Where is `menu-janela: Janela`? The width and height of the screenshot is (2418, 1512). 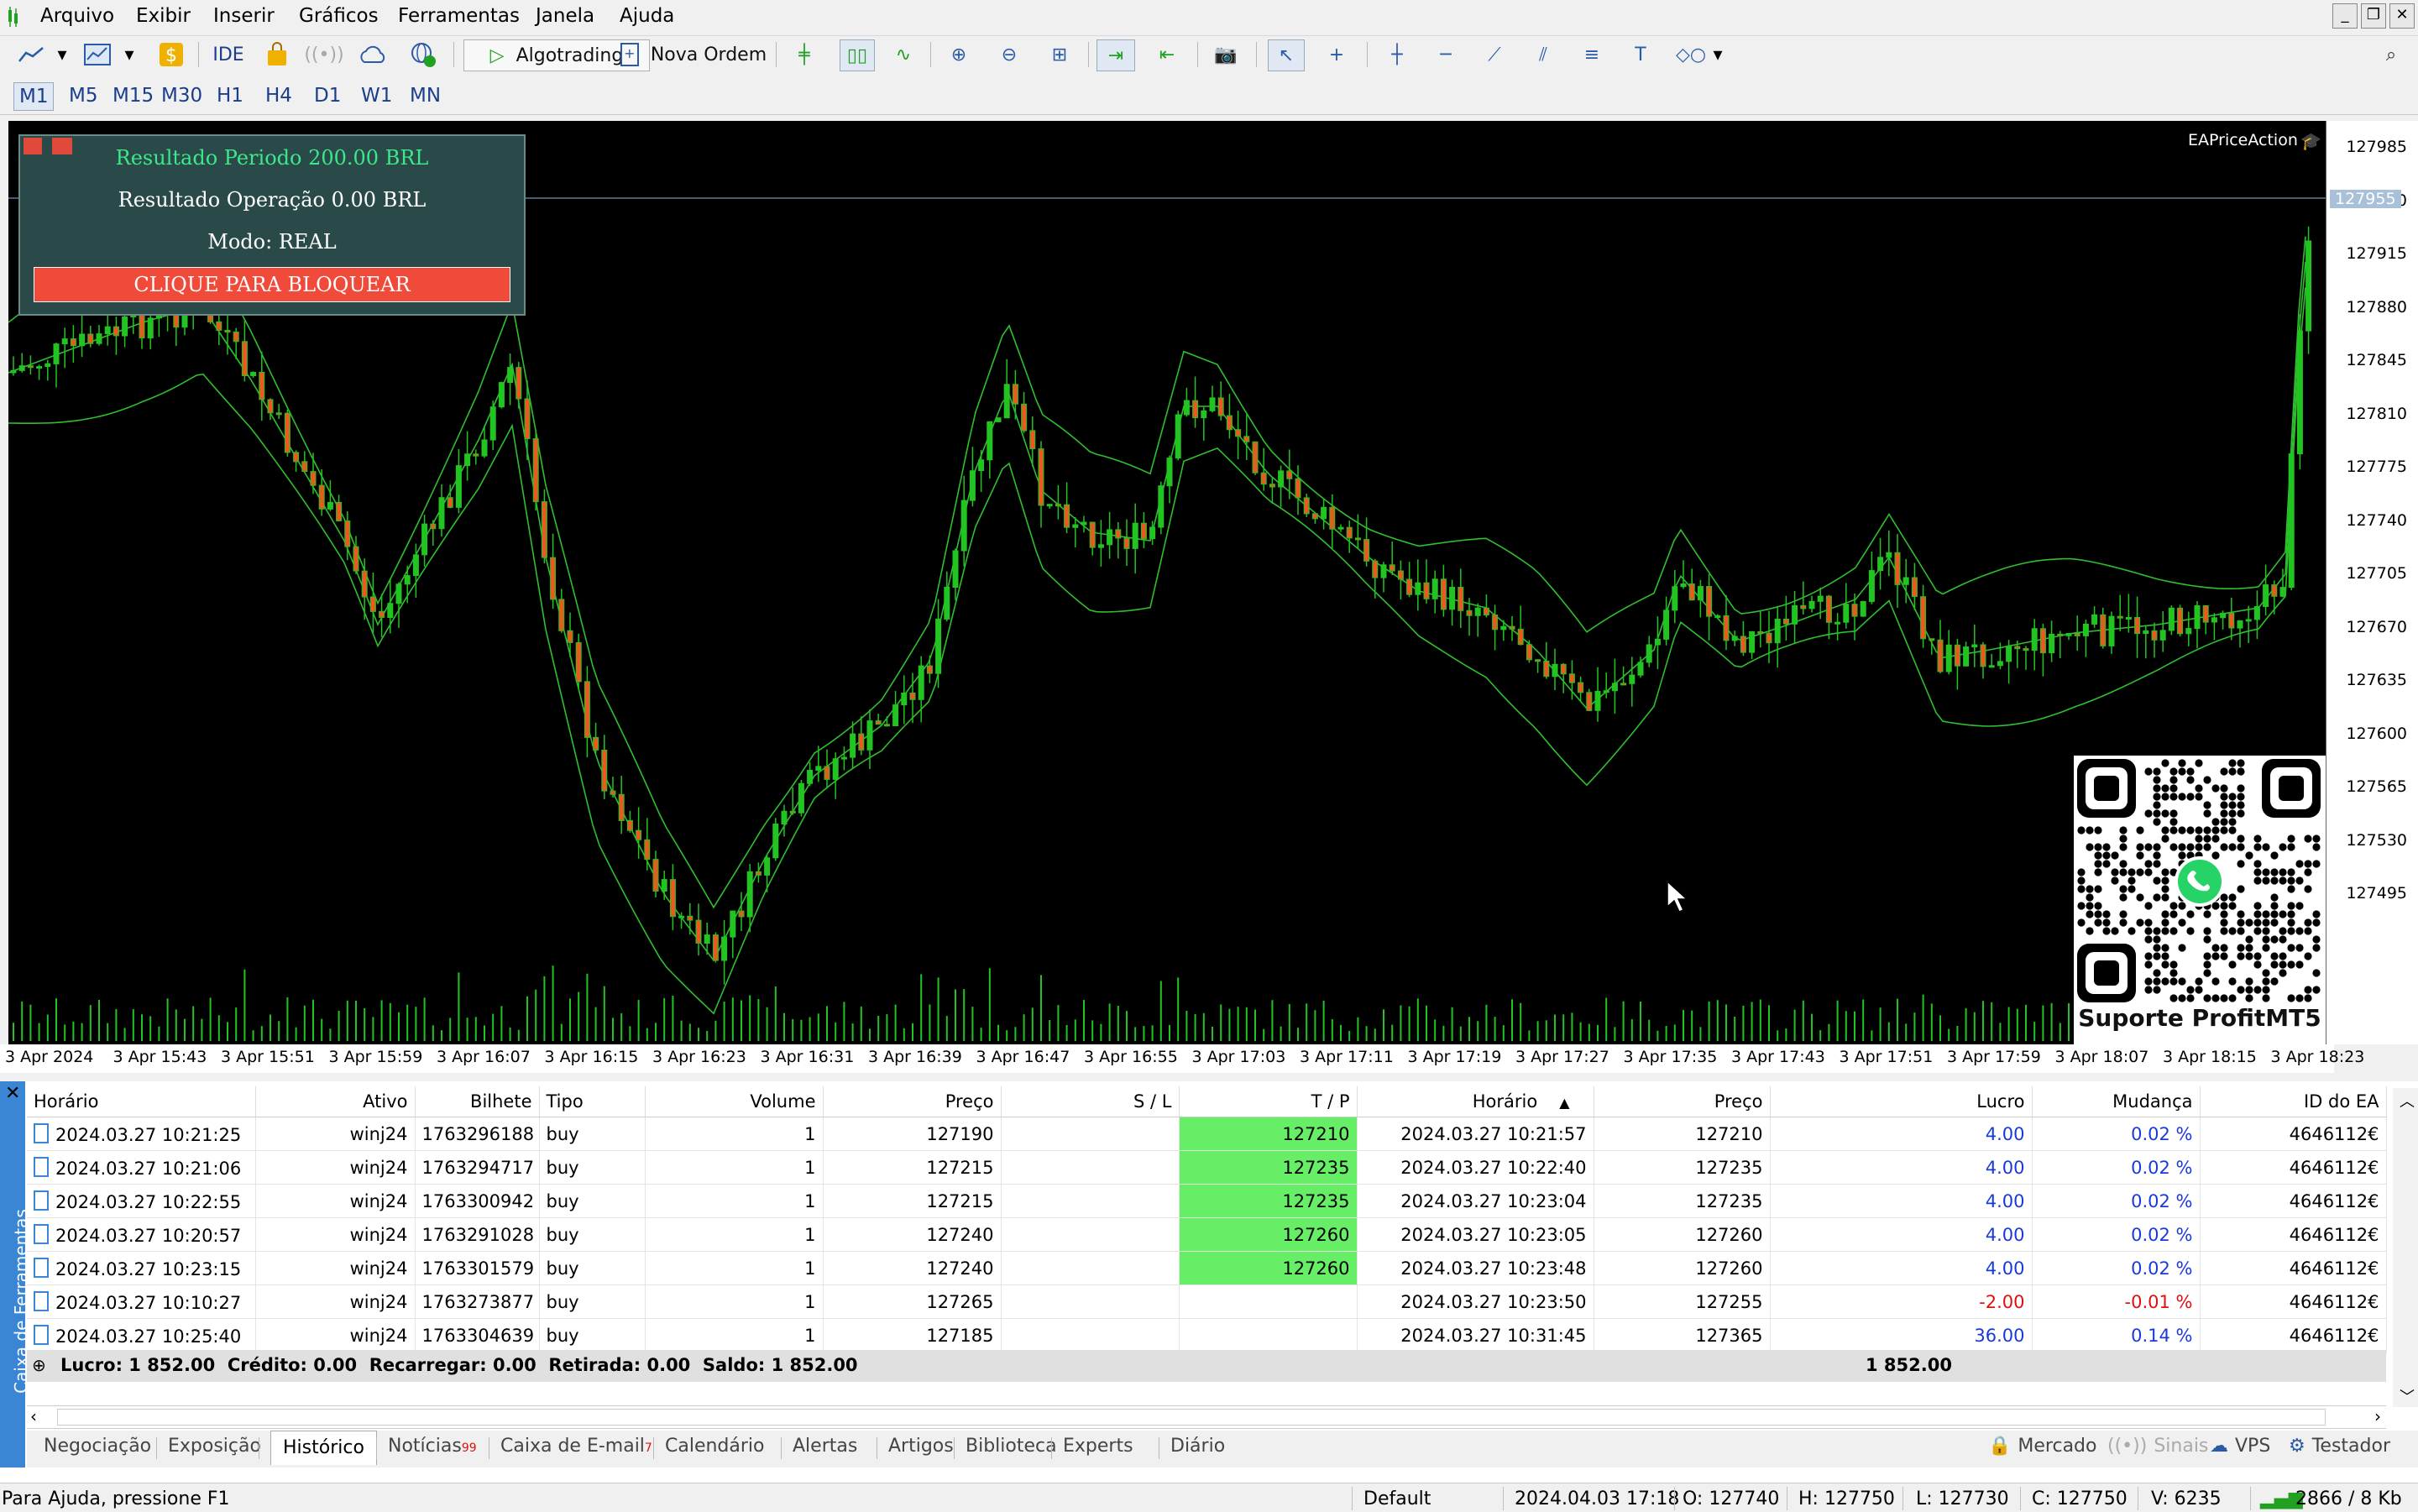
menu-janela: Janela is located at coordinates (565, 16).